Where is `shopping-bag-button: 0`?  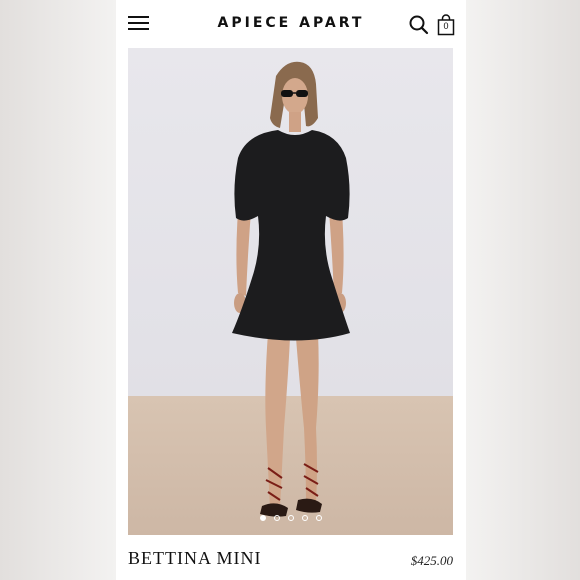
shopping-bag-button: 0 is located at coordinates (446, 25).